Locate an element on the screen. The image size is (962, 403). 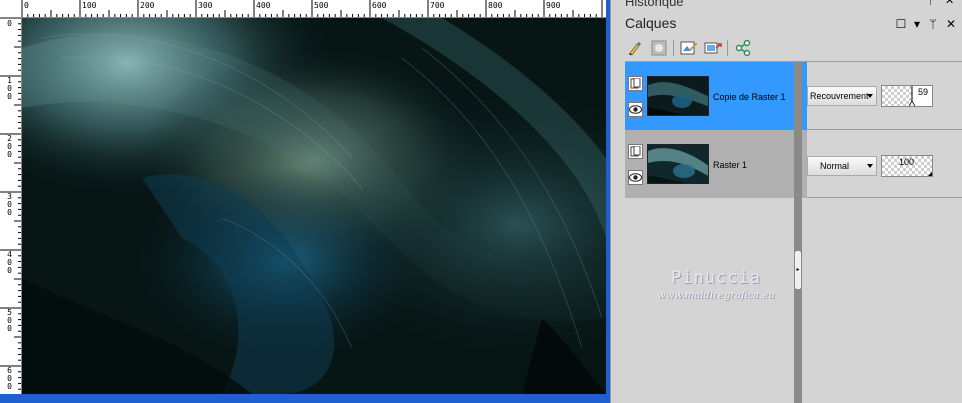
vruler-label-500: 5 0 0 is located at coordinates (9, 320).